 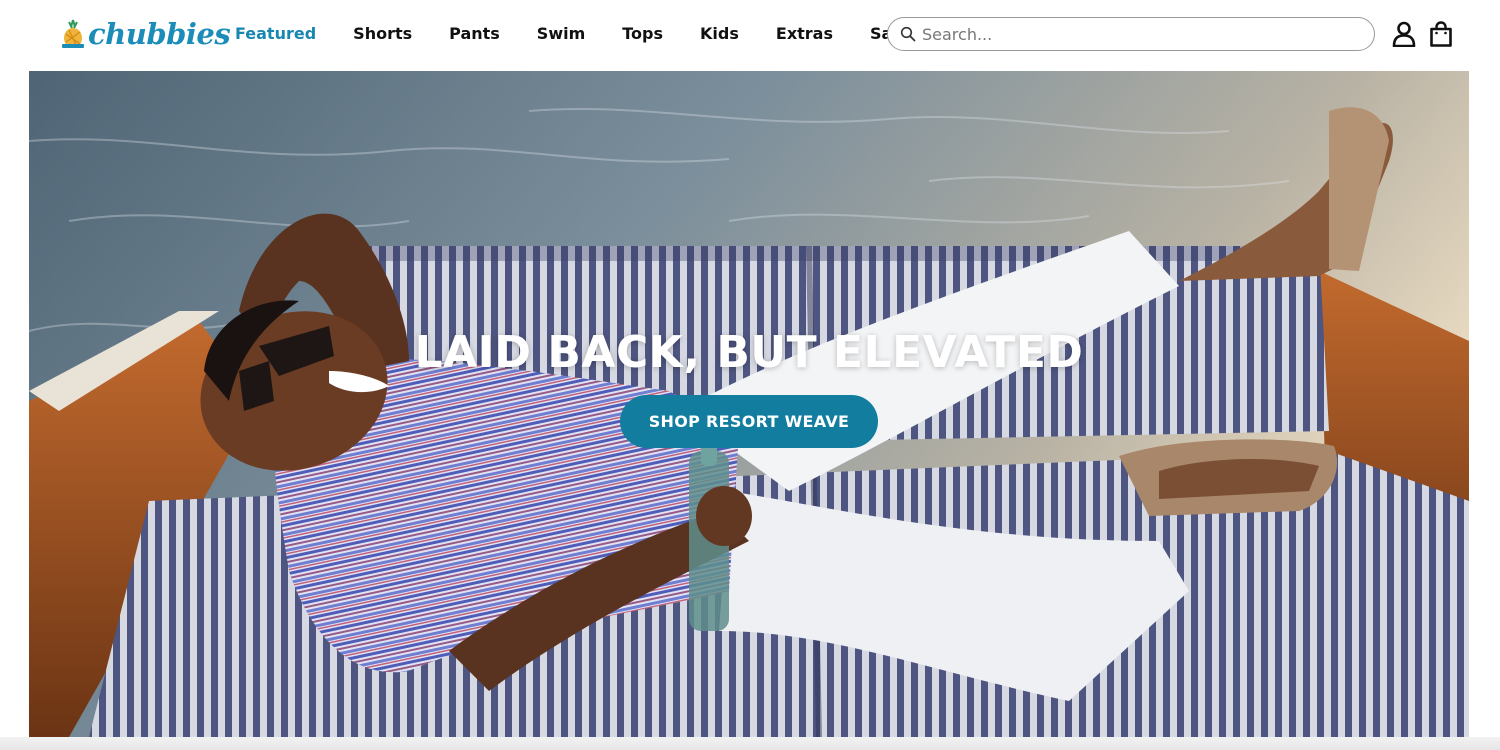 I want to click on search-bar, so click(x=1131, y=34).